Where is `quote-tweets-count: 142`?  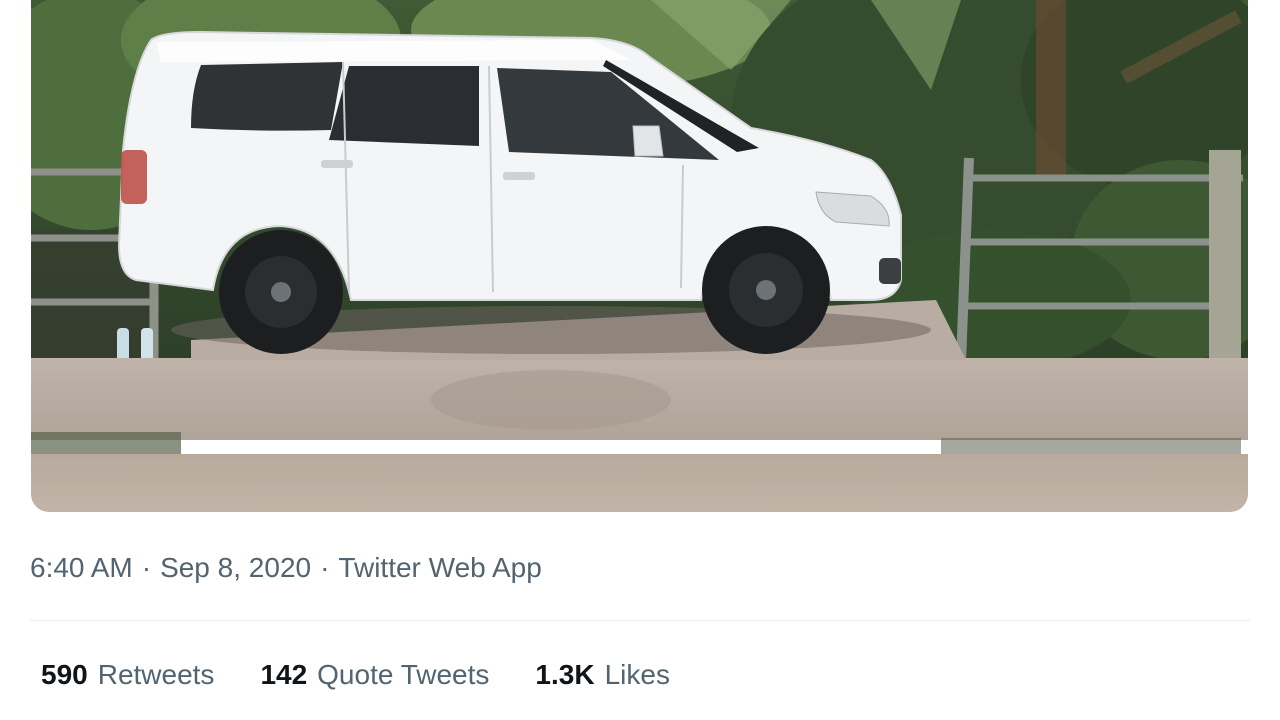 quote-tweets-count: 142 is located at coordinates (284, 674).